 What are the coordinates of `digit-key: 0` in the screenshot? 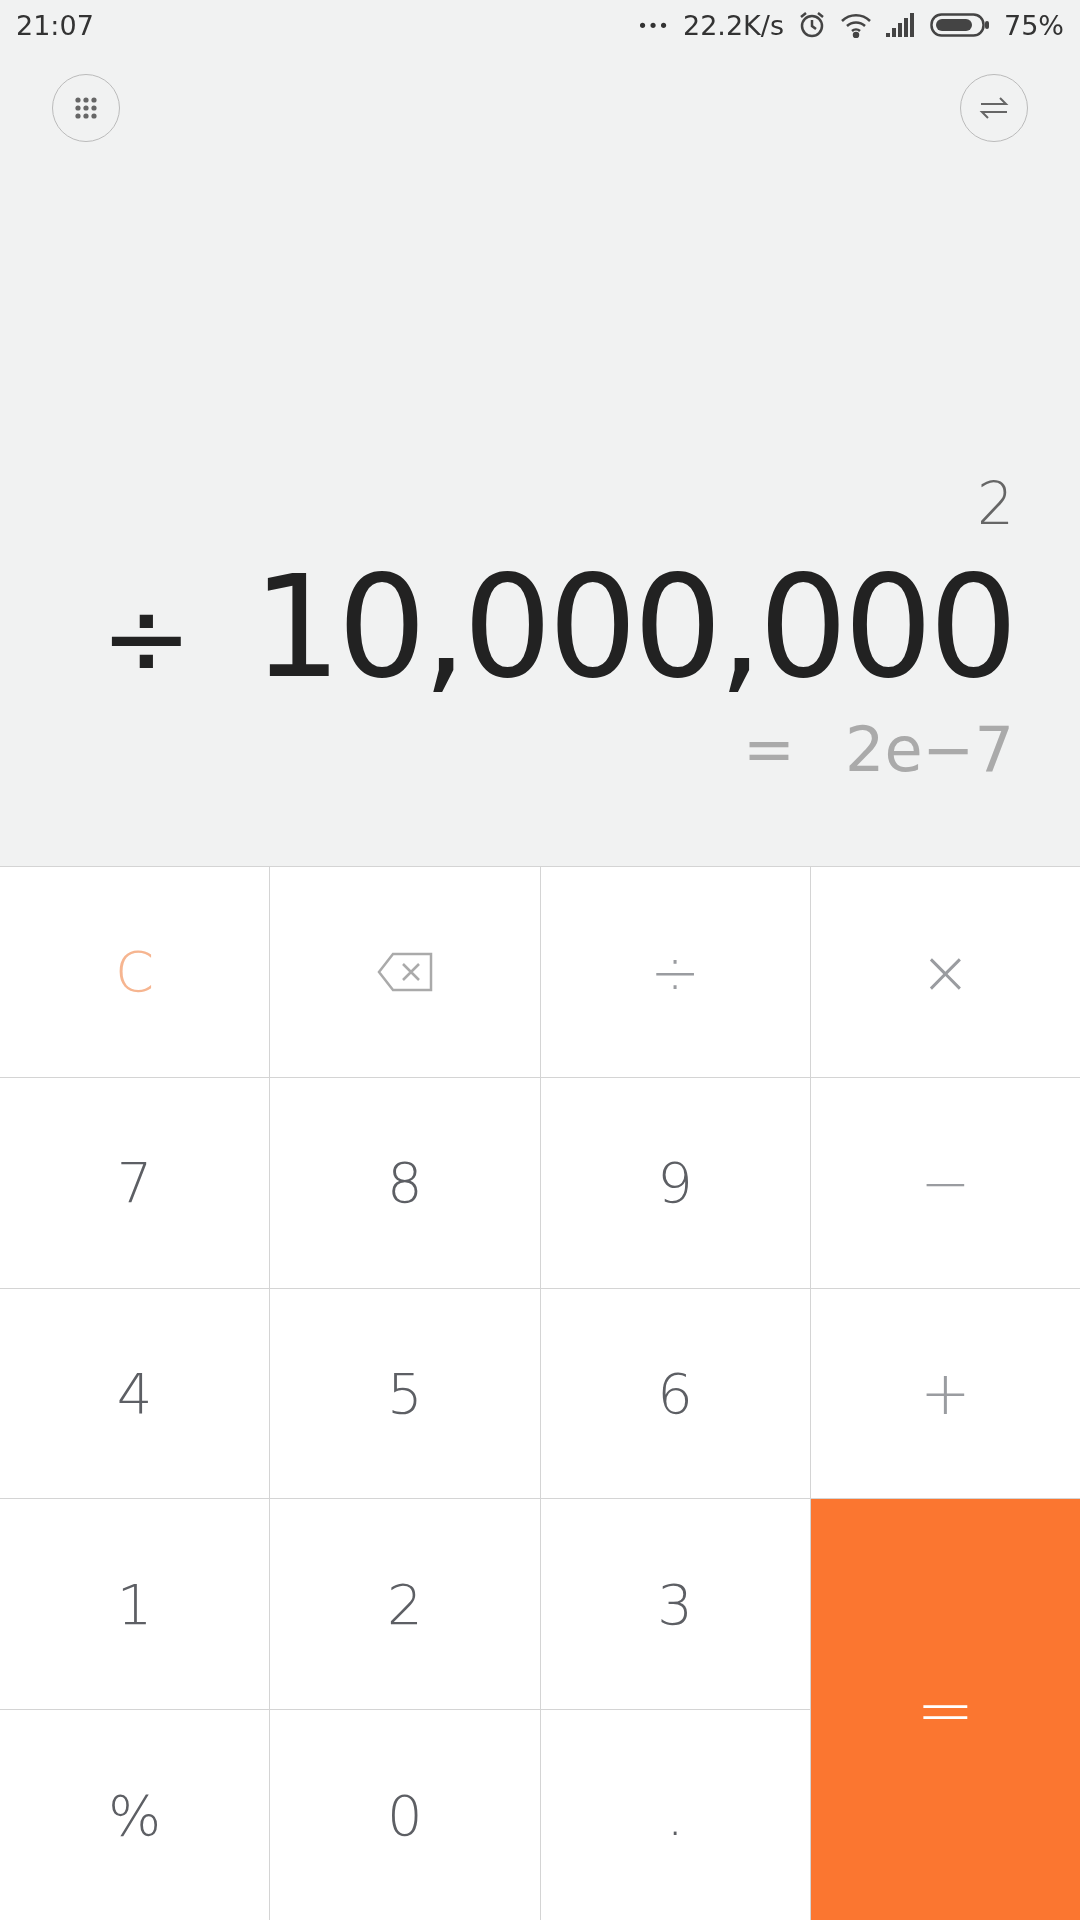 It's located at (405, 1815).